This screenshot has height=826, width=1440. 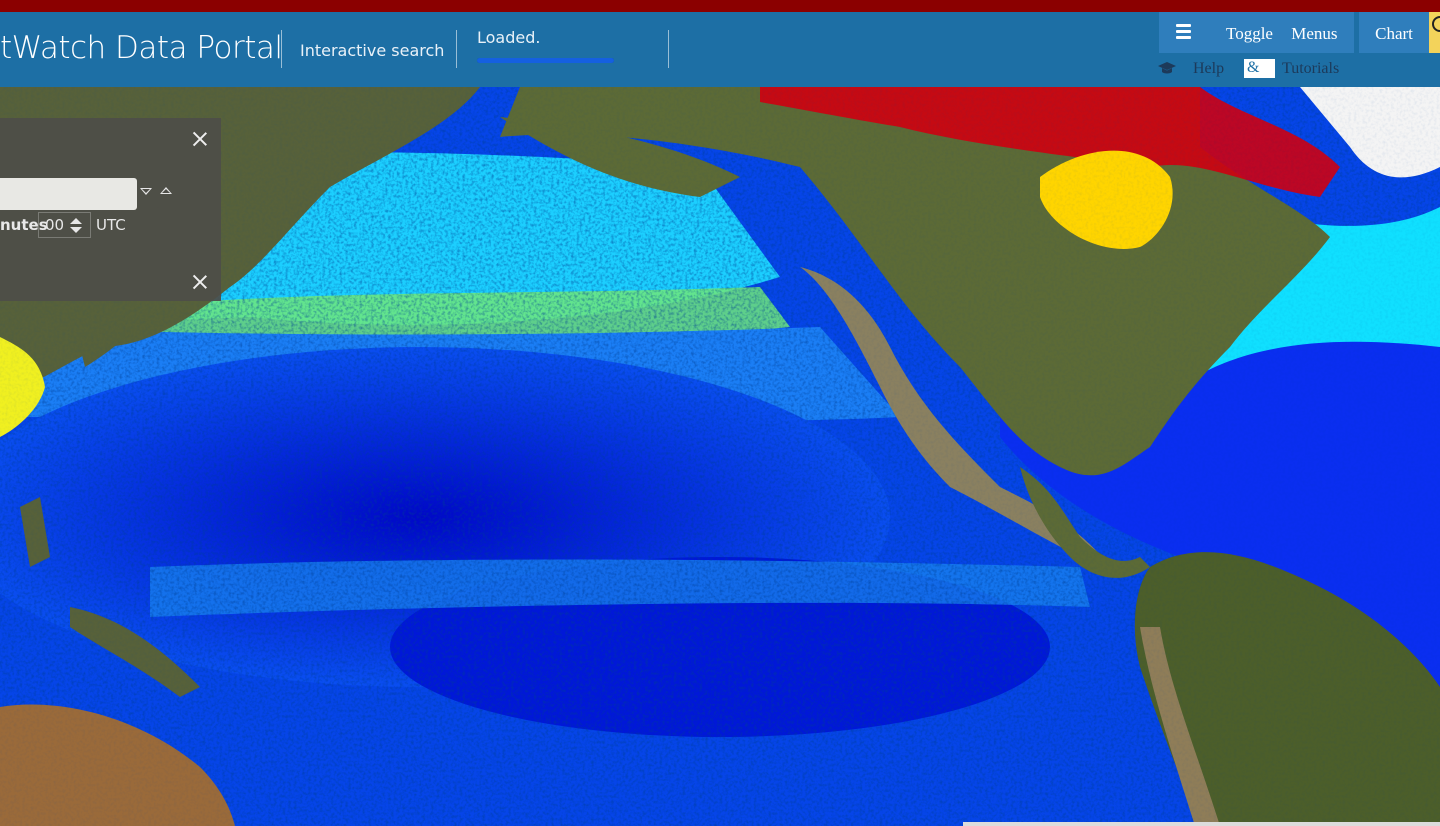 I want to click on minutes-stepper: 00, so click(x=64, y=225).